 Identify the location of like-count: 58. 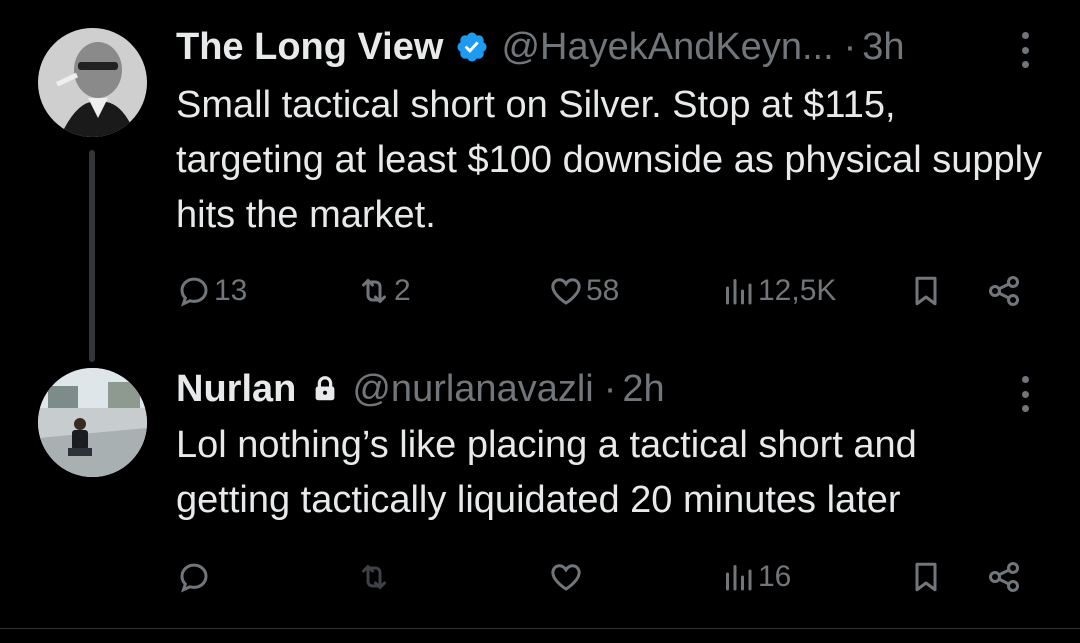
(603, 290).